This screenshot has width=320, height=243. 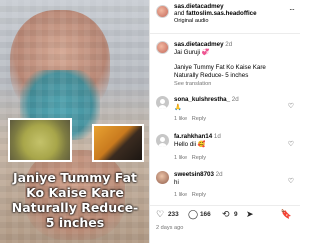 I want to click on oil-bottle-thumbnail, so click(x=118, y=143).